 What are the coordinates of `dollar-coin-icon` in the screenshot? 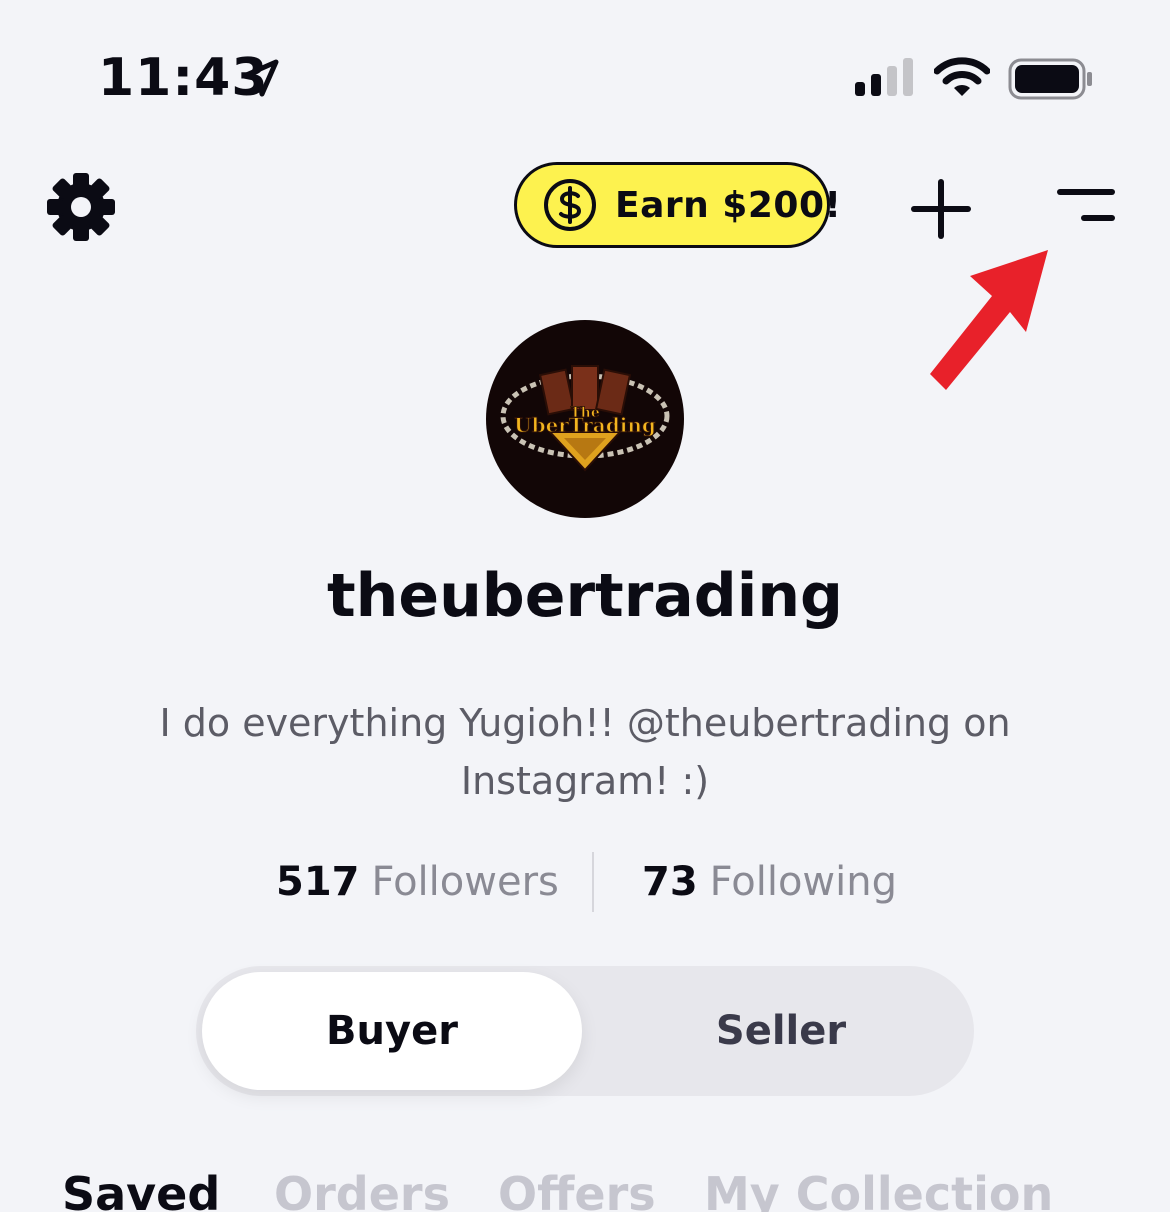 It's located at (570, 205).